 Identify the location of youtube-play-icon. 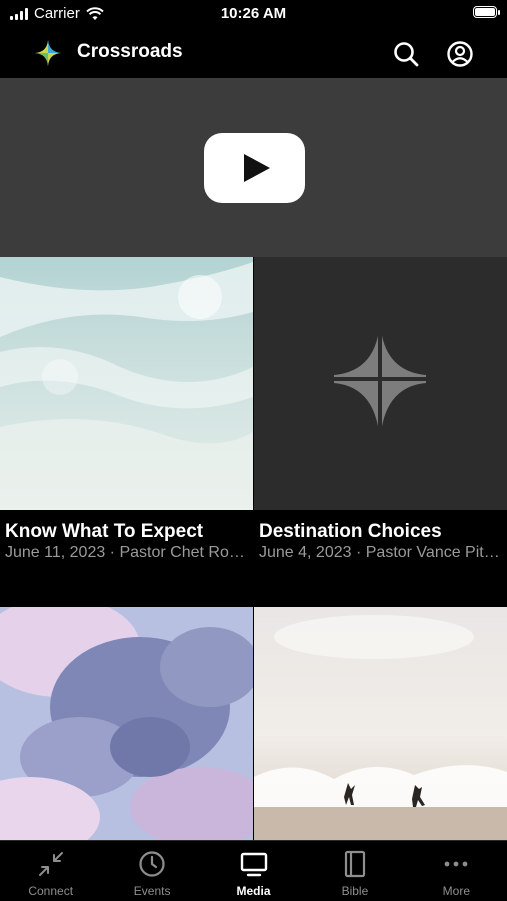
(254, 168).